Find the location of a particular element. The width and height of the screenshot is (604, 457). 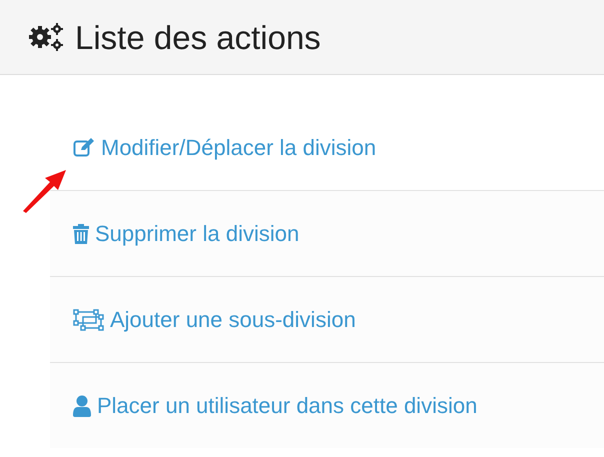

object-group-icon is located at coordinates (88, 319).